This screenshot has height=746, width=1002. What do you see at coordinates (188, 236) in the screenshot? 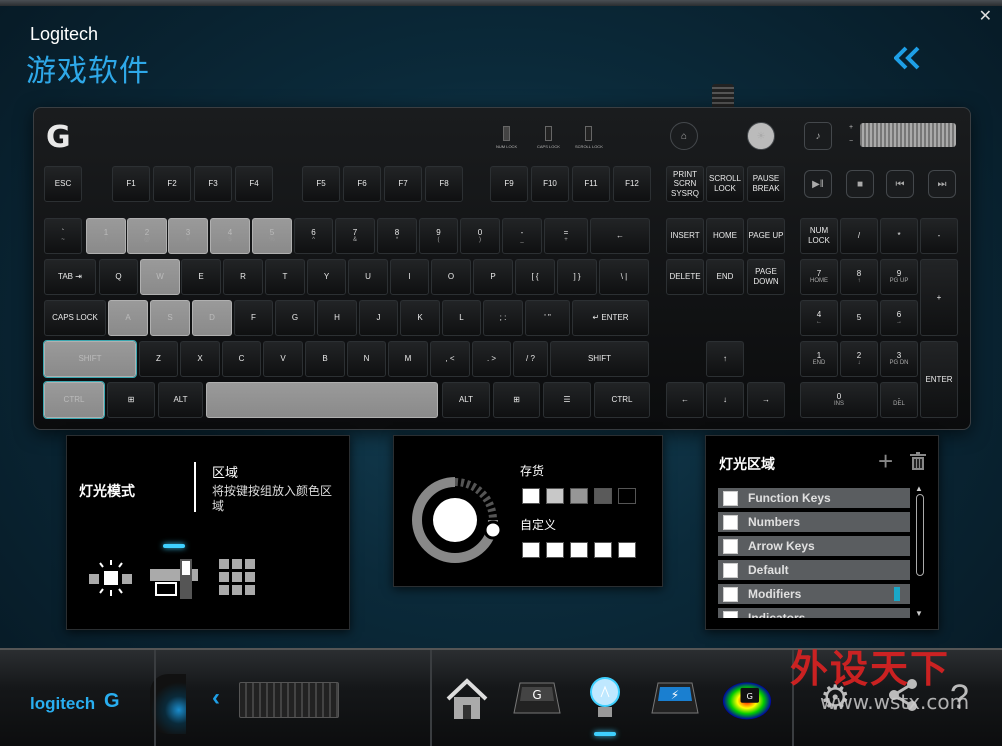
I see `key-num-3: 3 #` at bounding box center [188, 236].